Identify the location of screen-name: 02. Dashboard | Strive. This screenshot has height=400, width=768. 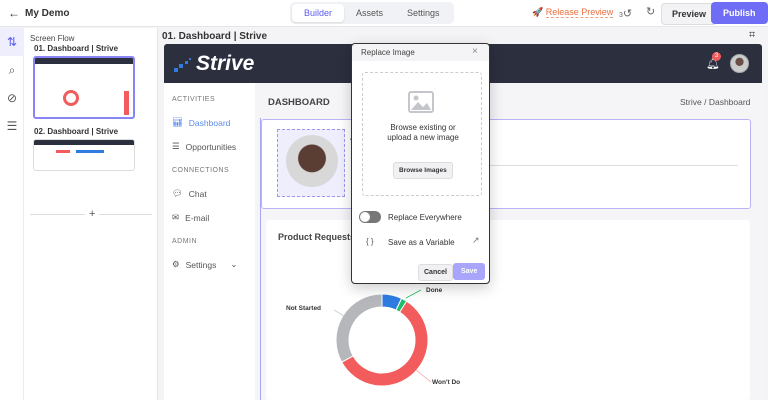
(76, 131).